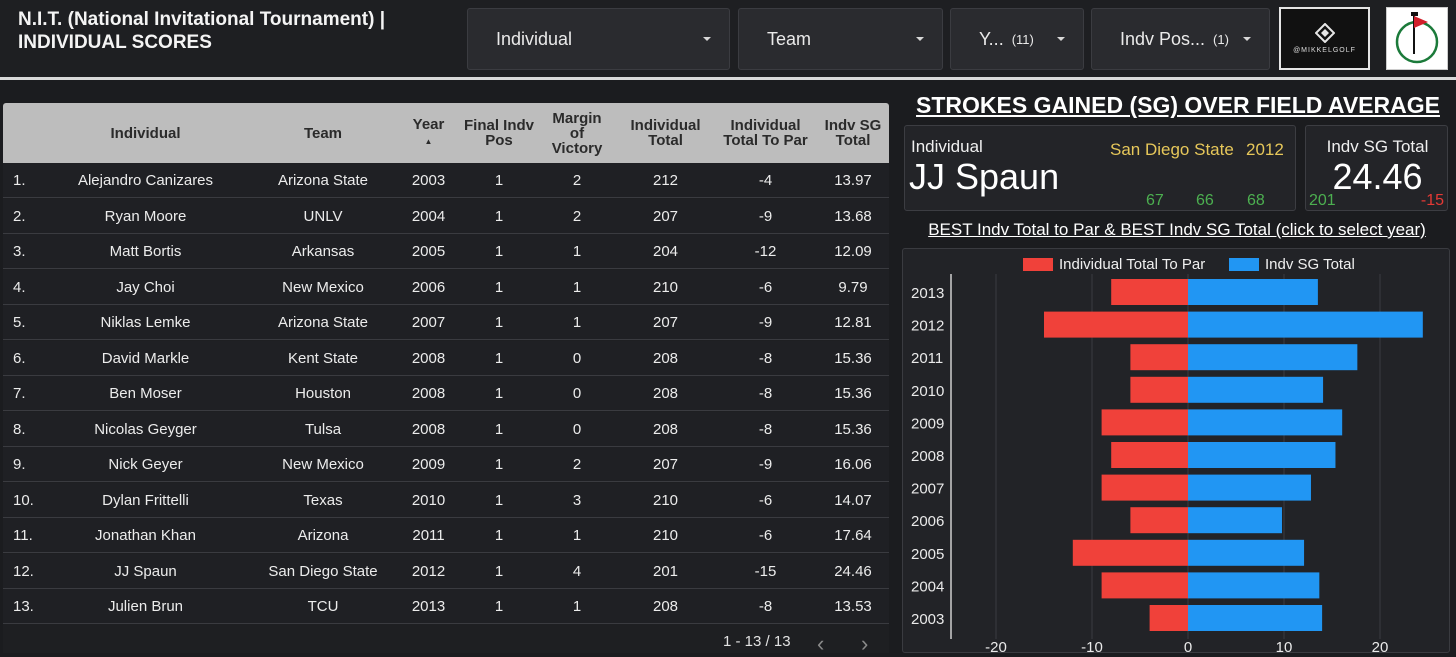  Describe the element at coordinates (446, 535) in the screenshot. I see `table-row: 11. Jonathan Khan Arizona 2011 1 1 210 -6 17.64` at that location.